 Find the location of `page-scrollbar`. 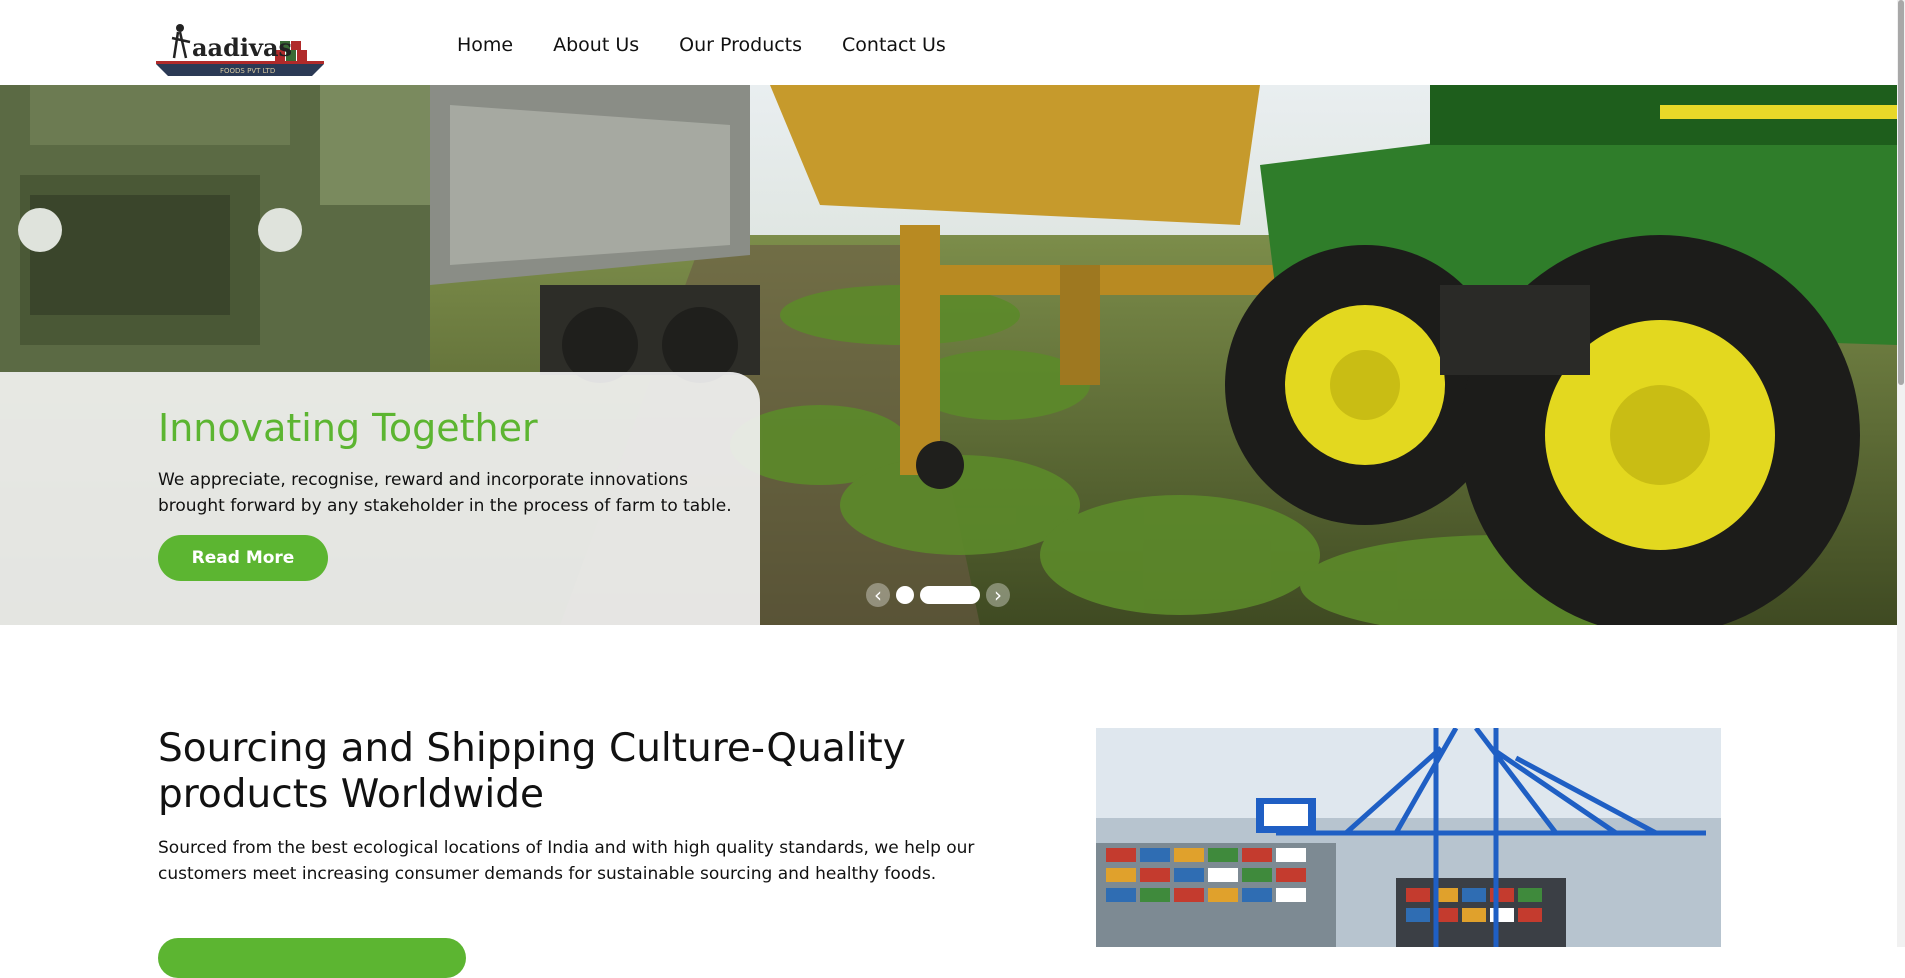

page-scrollbar is located at coordinates (1901, 473).